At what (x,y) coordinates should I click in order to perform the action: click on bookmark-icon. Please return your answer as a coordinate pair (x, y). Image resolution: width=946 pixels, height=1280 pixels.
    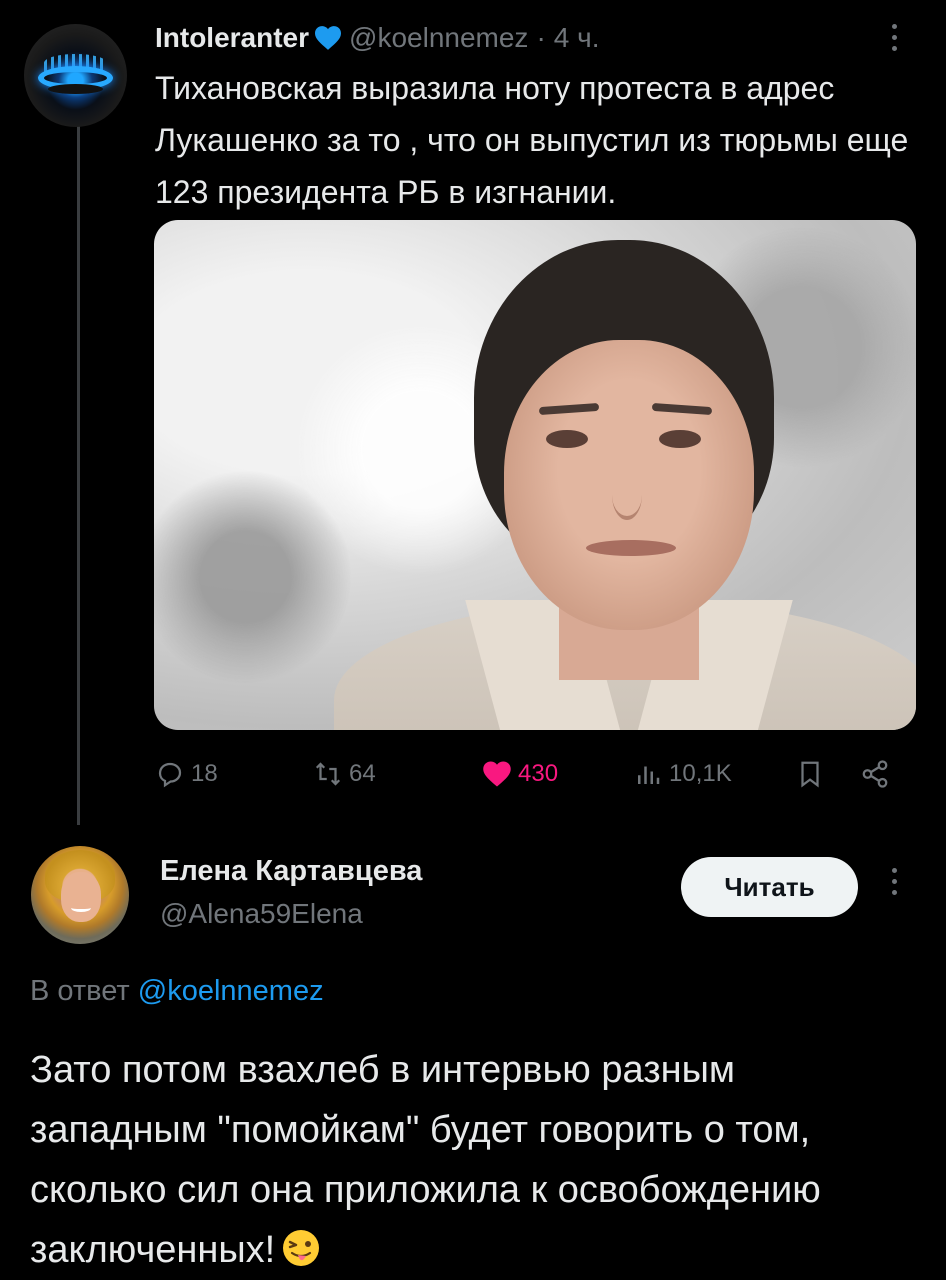
    Looking at the image, I should click on (810, 774).